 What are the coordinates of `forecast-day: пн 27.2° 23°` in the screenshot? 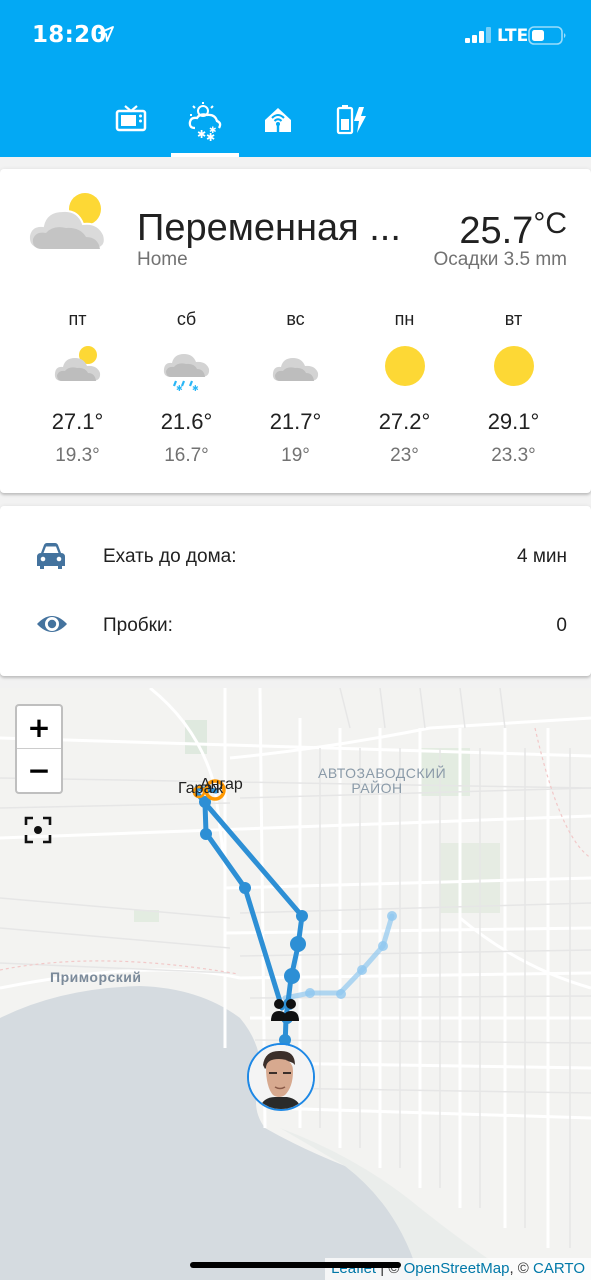 It's located at (404, 394).